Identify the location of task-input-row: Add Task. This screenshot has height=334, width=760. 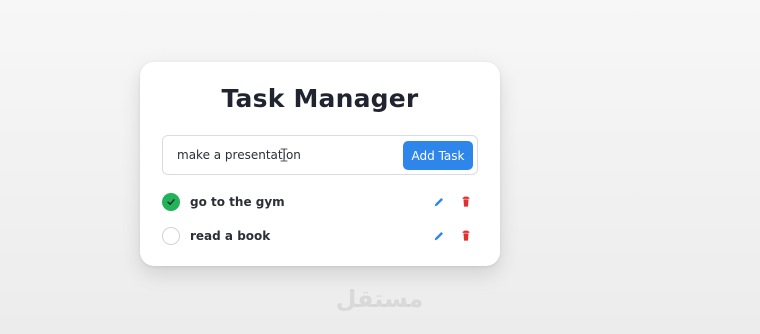
(320, 155).